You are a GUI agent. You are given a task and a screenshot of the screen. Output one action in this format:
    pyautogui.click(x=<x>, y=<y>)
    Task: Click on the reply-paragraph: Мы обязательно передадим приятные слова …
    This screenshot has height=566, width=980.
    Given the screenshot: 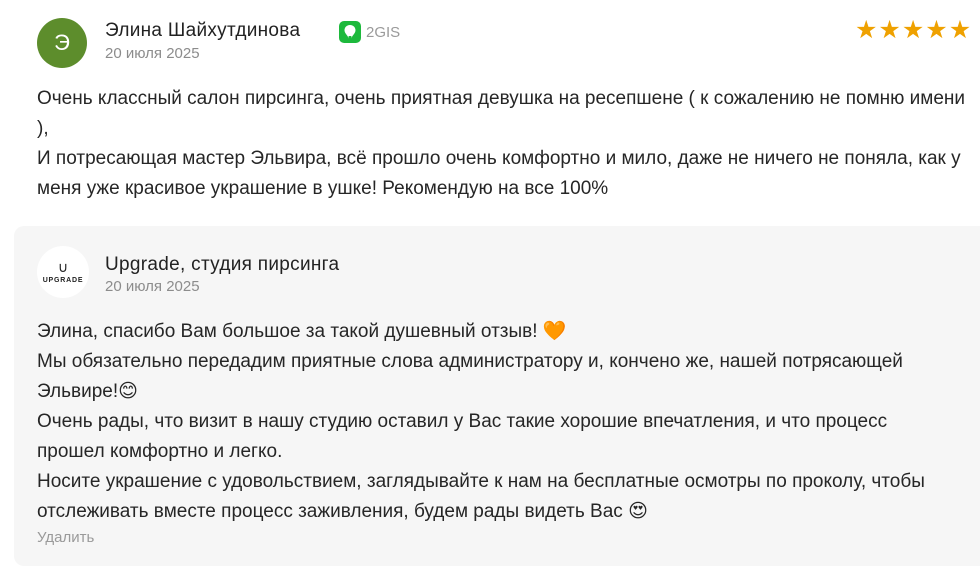 What is the action you would take?
    pyautogui.click(x=470, y=376)
    